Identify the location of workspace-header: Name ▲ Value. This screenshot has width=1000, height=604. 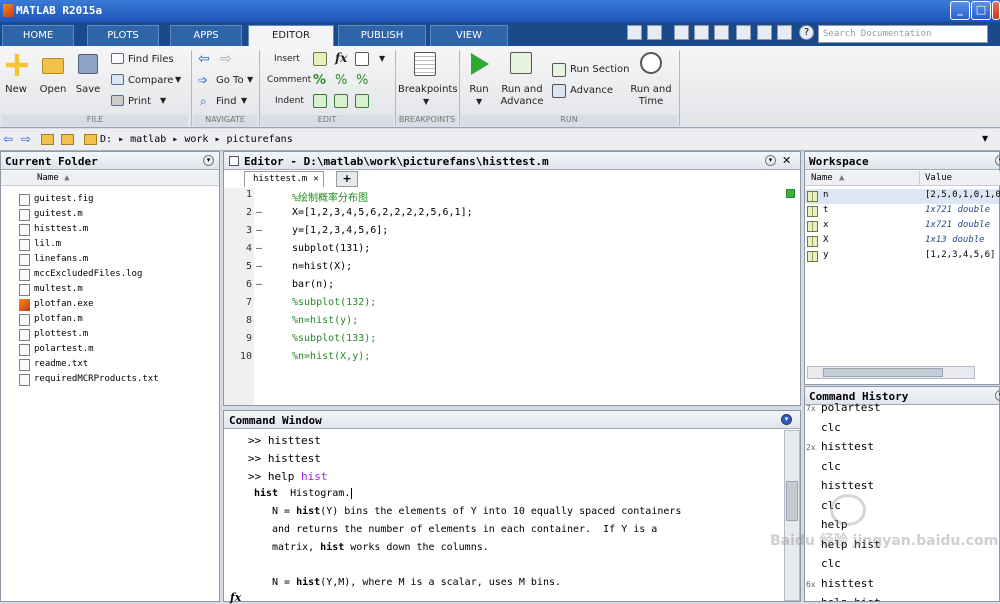
(902, 178).